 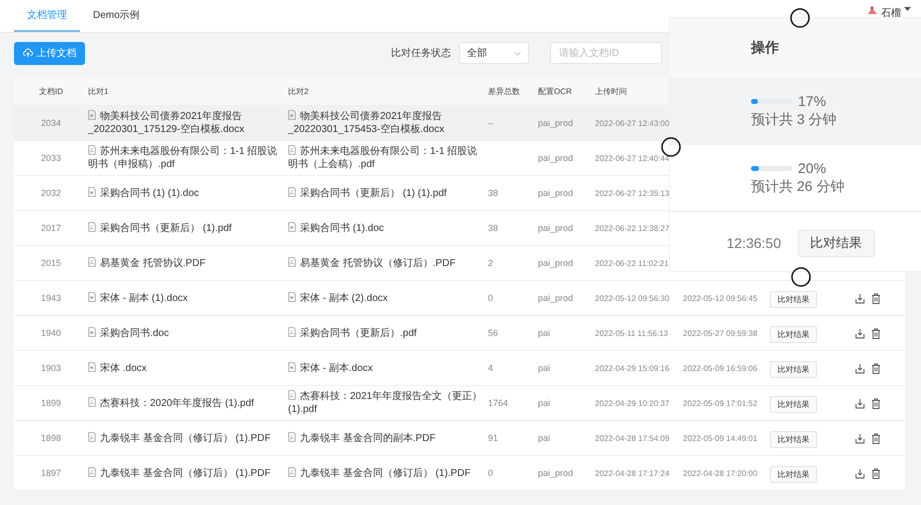 What do you see at coordinates (99, 91) in the screenshot?
I see `column-header: 比对1` at bounding box center [99, 91].